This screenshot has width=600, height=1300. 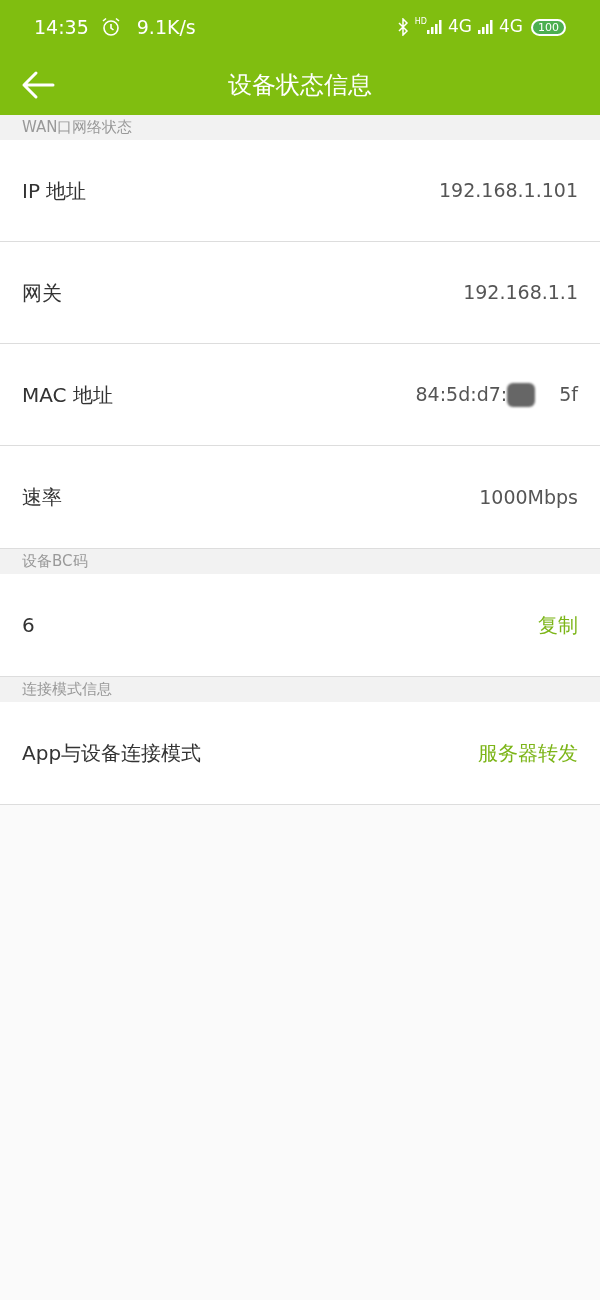 What do you see at coordinates (28, 625) in the screenshot?
I see `row-label: 6` at bounding box center [28, 625].